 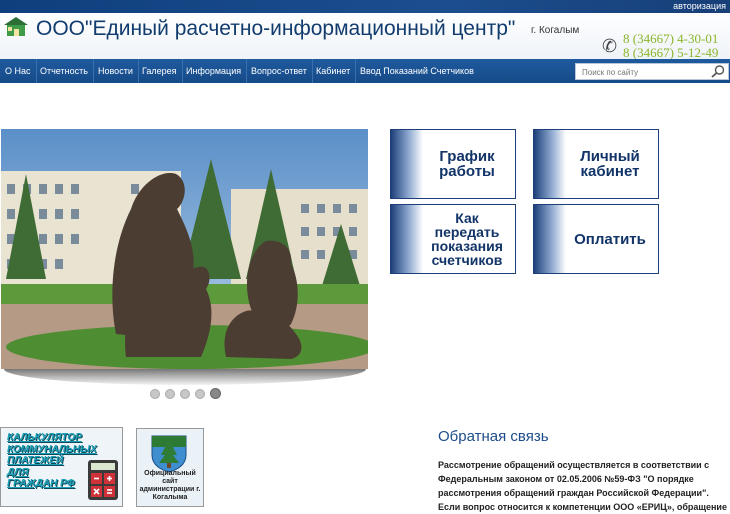 What do you see at coordinates (16, 26) in the screenshot?
I see `house-logo-icon` at bounding box center [16, 26].